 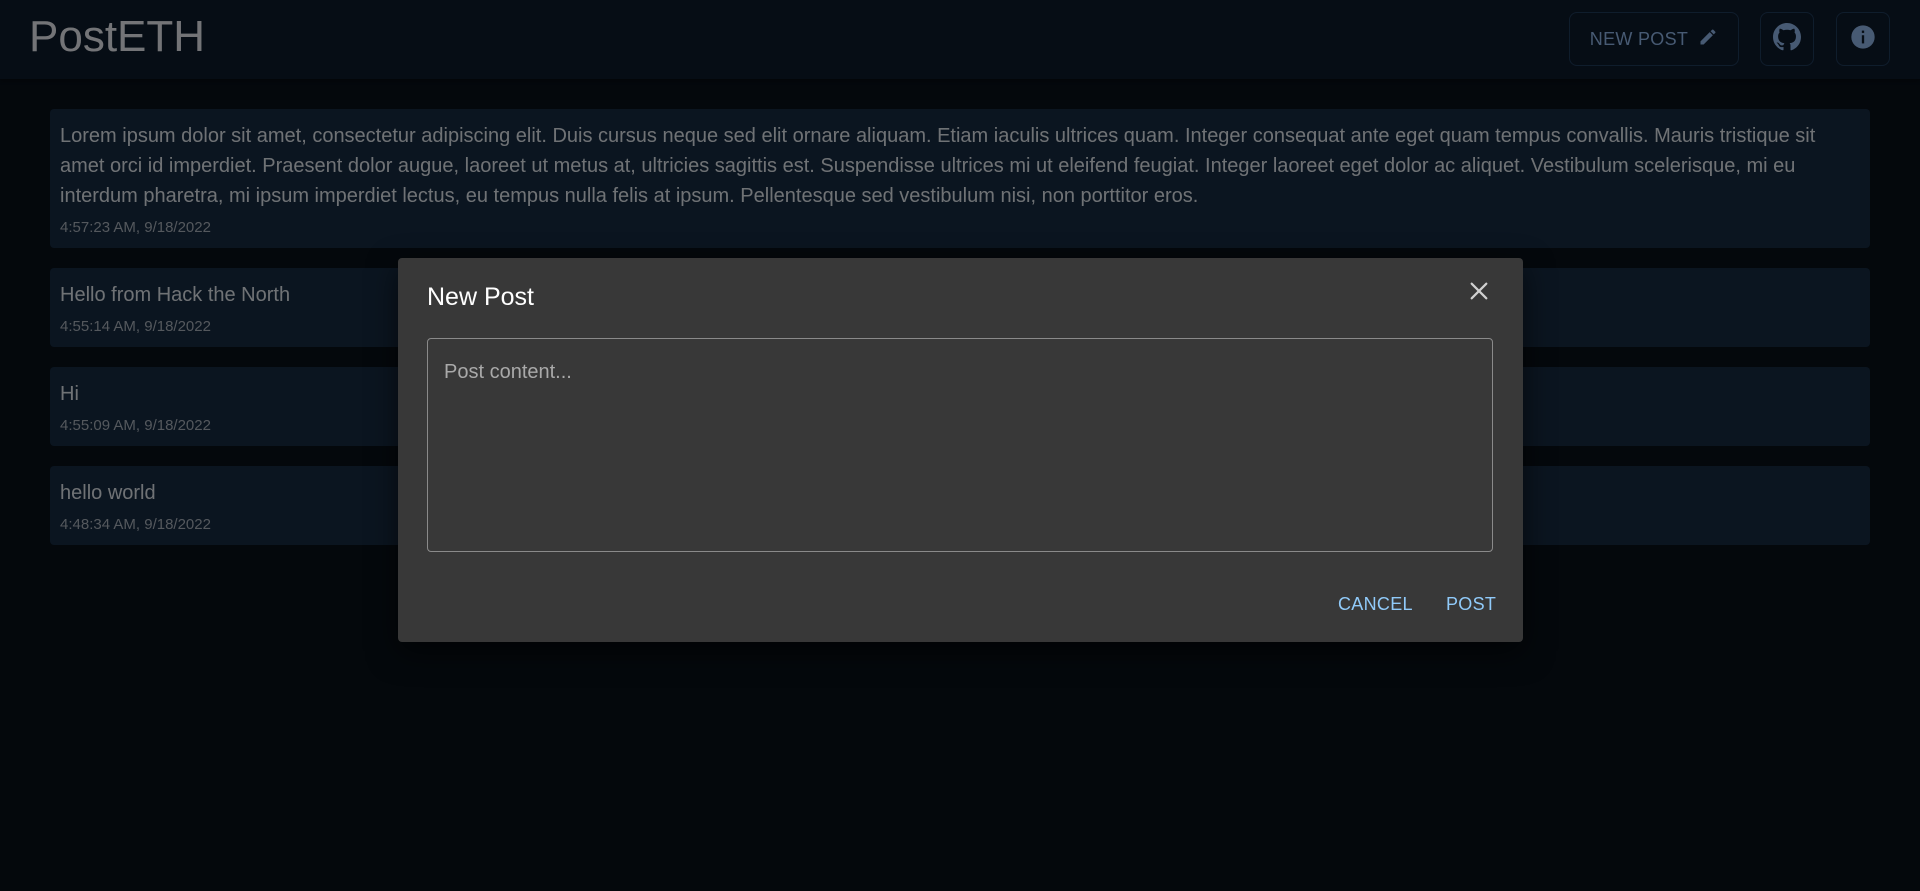 I want to click on close-icon, so click(x=1479, y=293).